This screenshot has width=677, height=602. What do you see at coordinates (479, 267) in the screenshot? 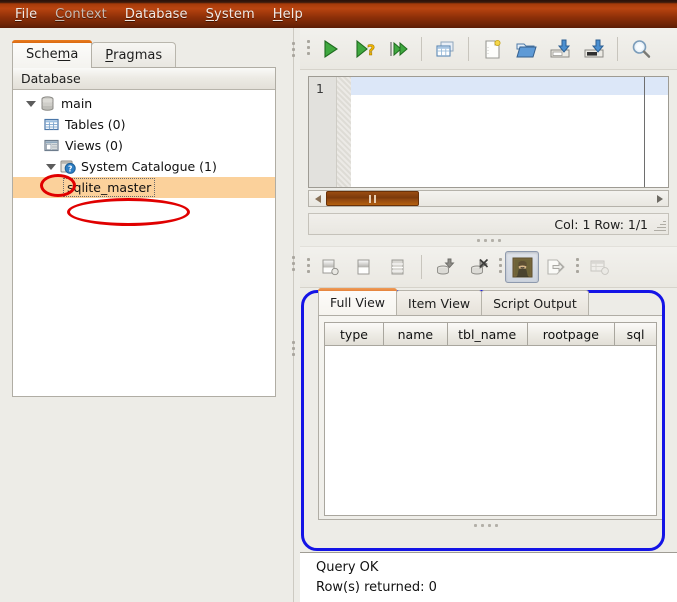
I see `rollback-button` at bounding box center [479, 267].